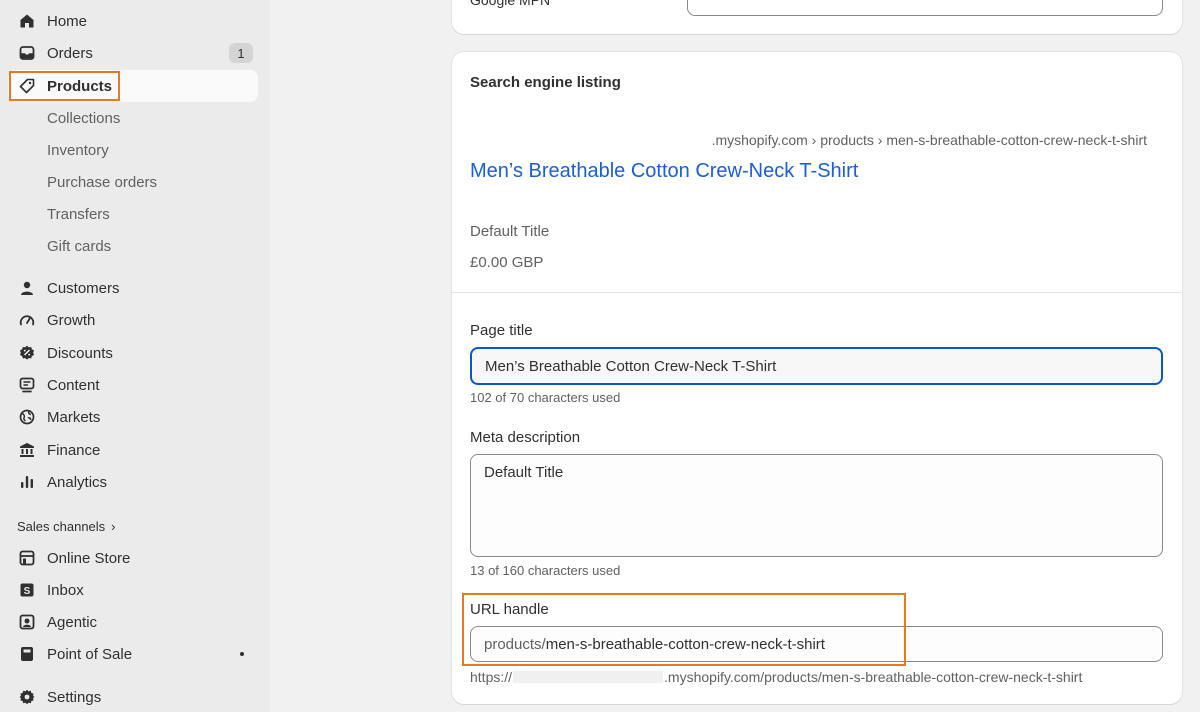 This screenshot has width=1200, height=712. Describe the element at coordinates (545, 397) in the screenshot. I see `page-title-help: 102 of 70 characters used` at that location.